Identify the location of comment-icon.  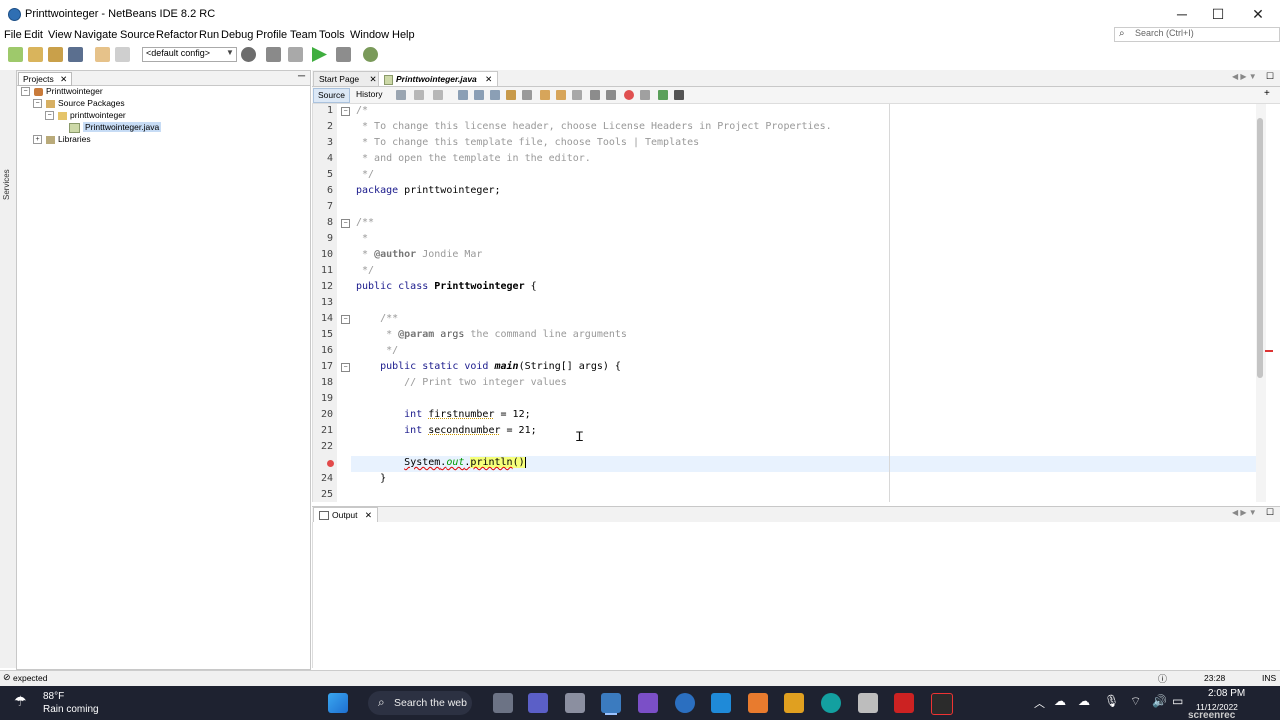
(663, 95).